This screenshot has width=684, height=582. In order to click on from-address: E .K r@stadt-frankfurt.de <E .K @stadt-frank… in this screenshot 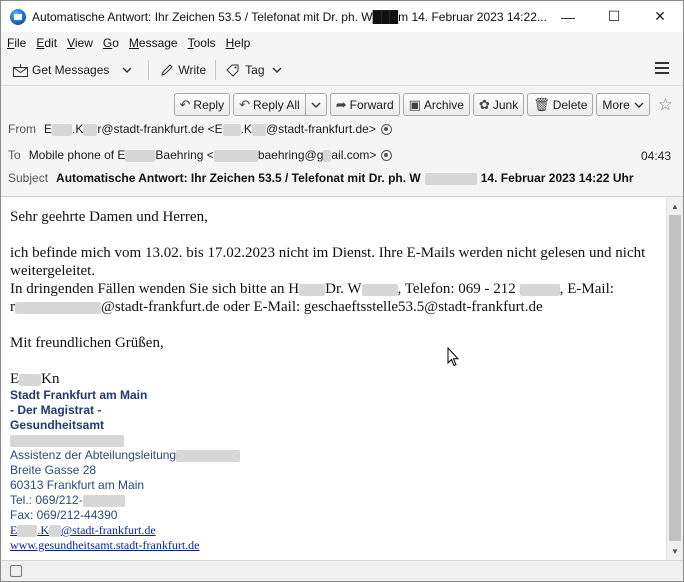, I will do `click(210, 129)`.